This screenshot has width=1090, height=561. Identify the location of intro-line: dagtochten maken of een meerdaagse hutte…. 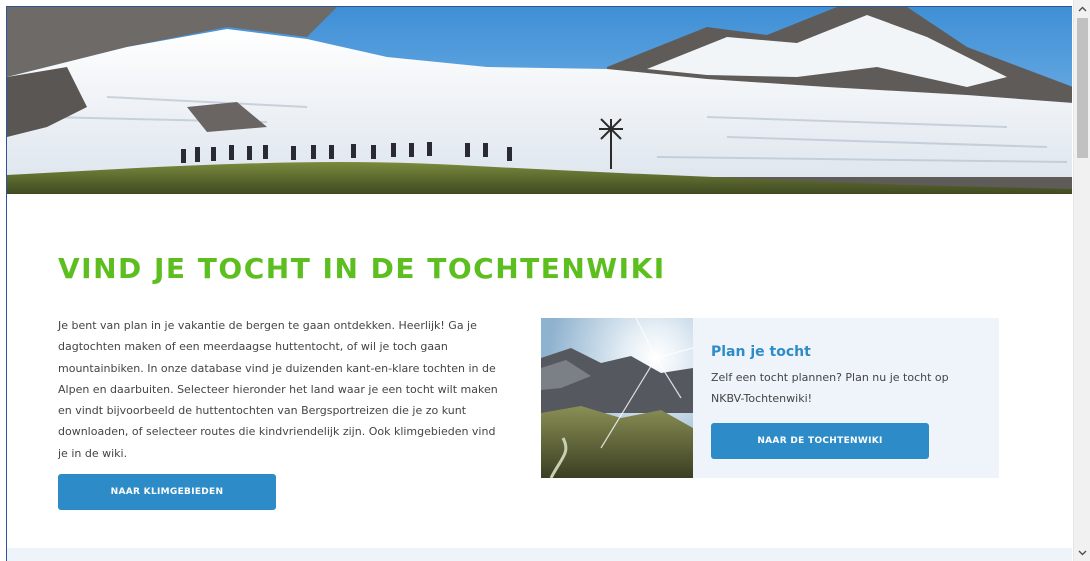
(253, 347).